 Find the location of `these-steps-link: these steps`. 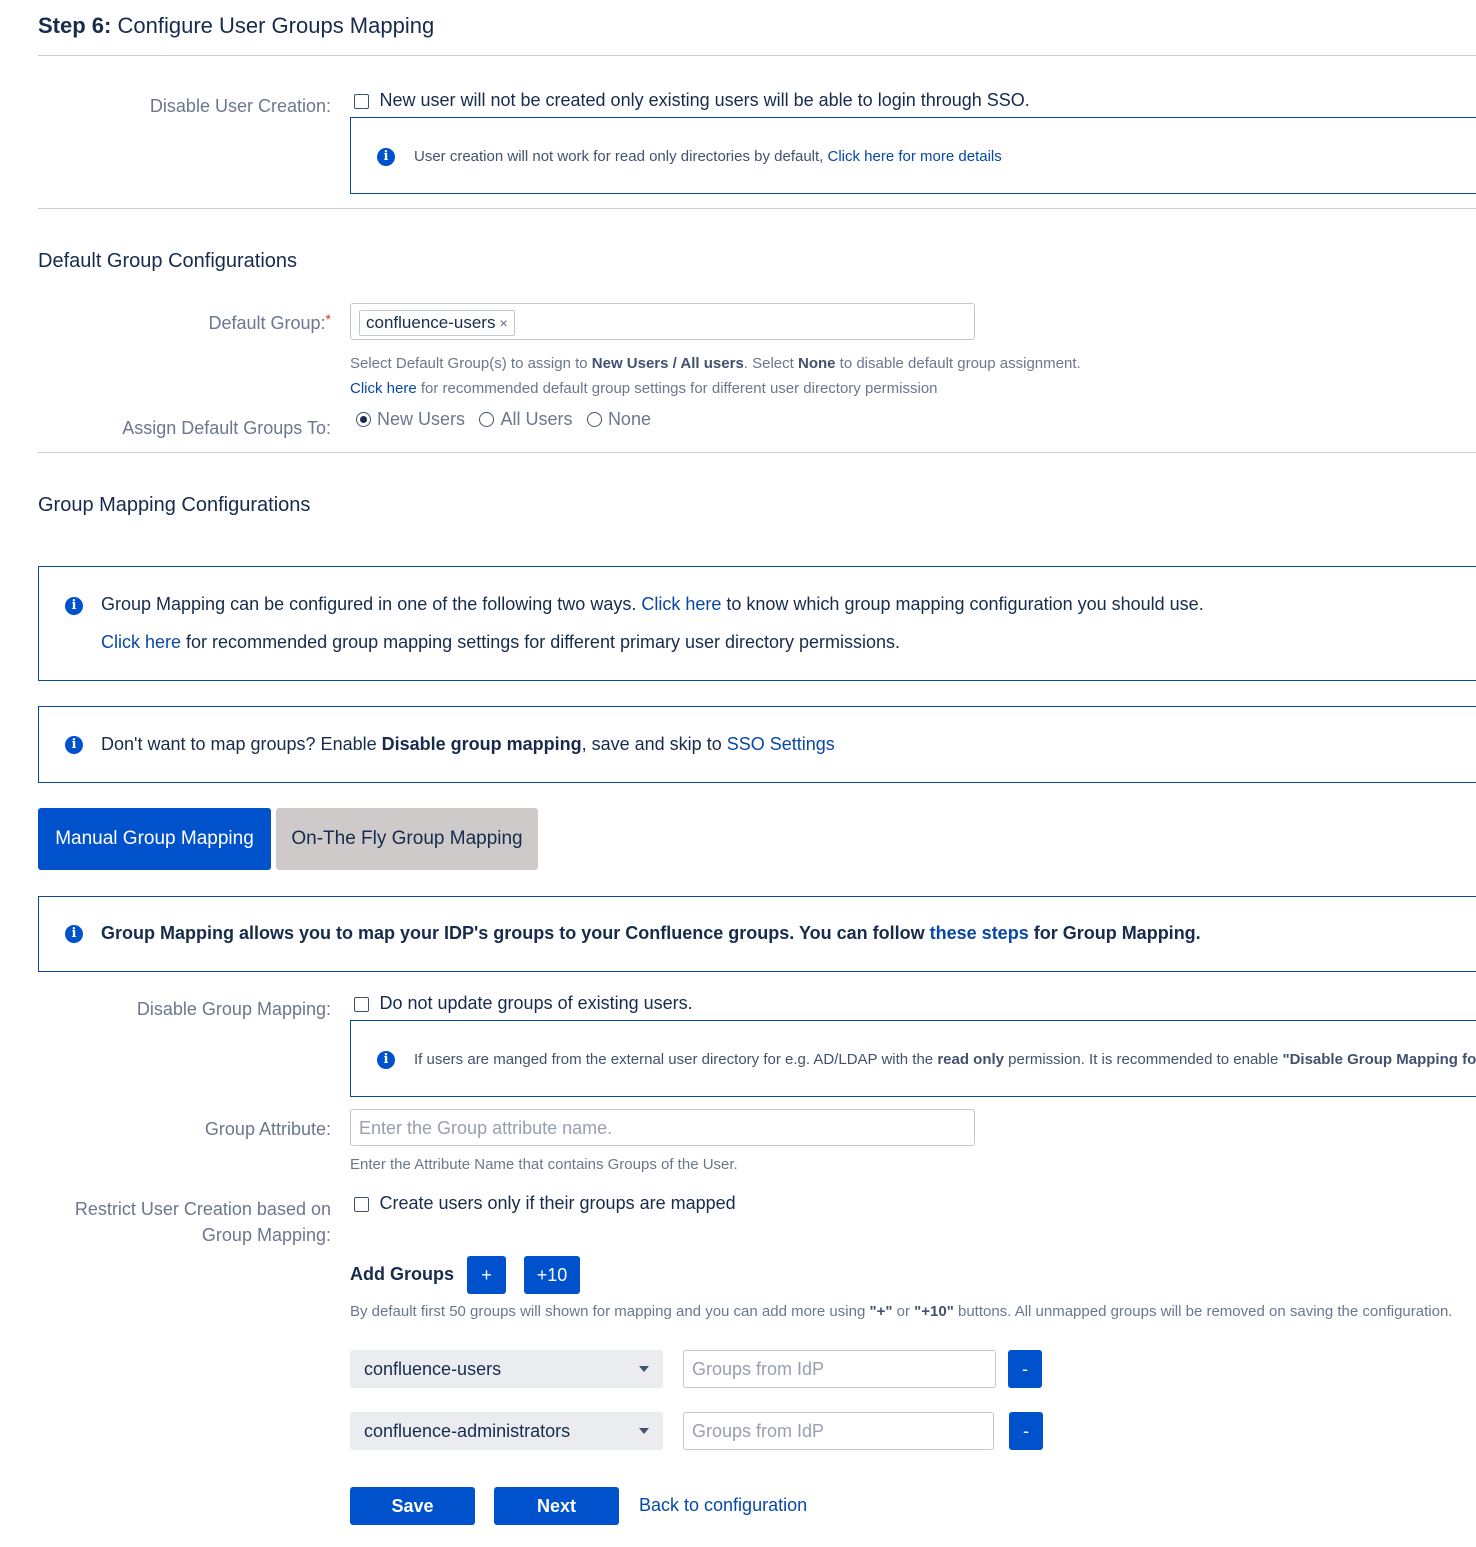

these-steps-link: these steps is located at coordinates (979, 933).